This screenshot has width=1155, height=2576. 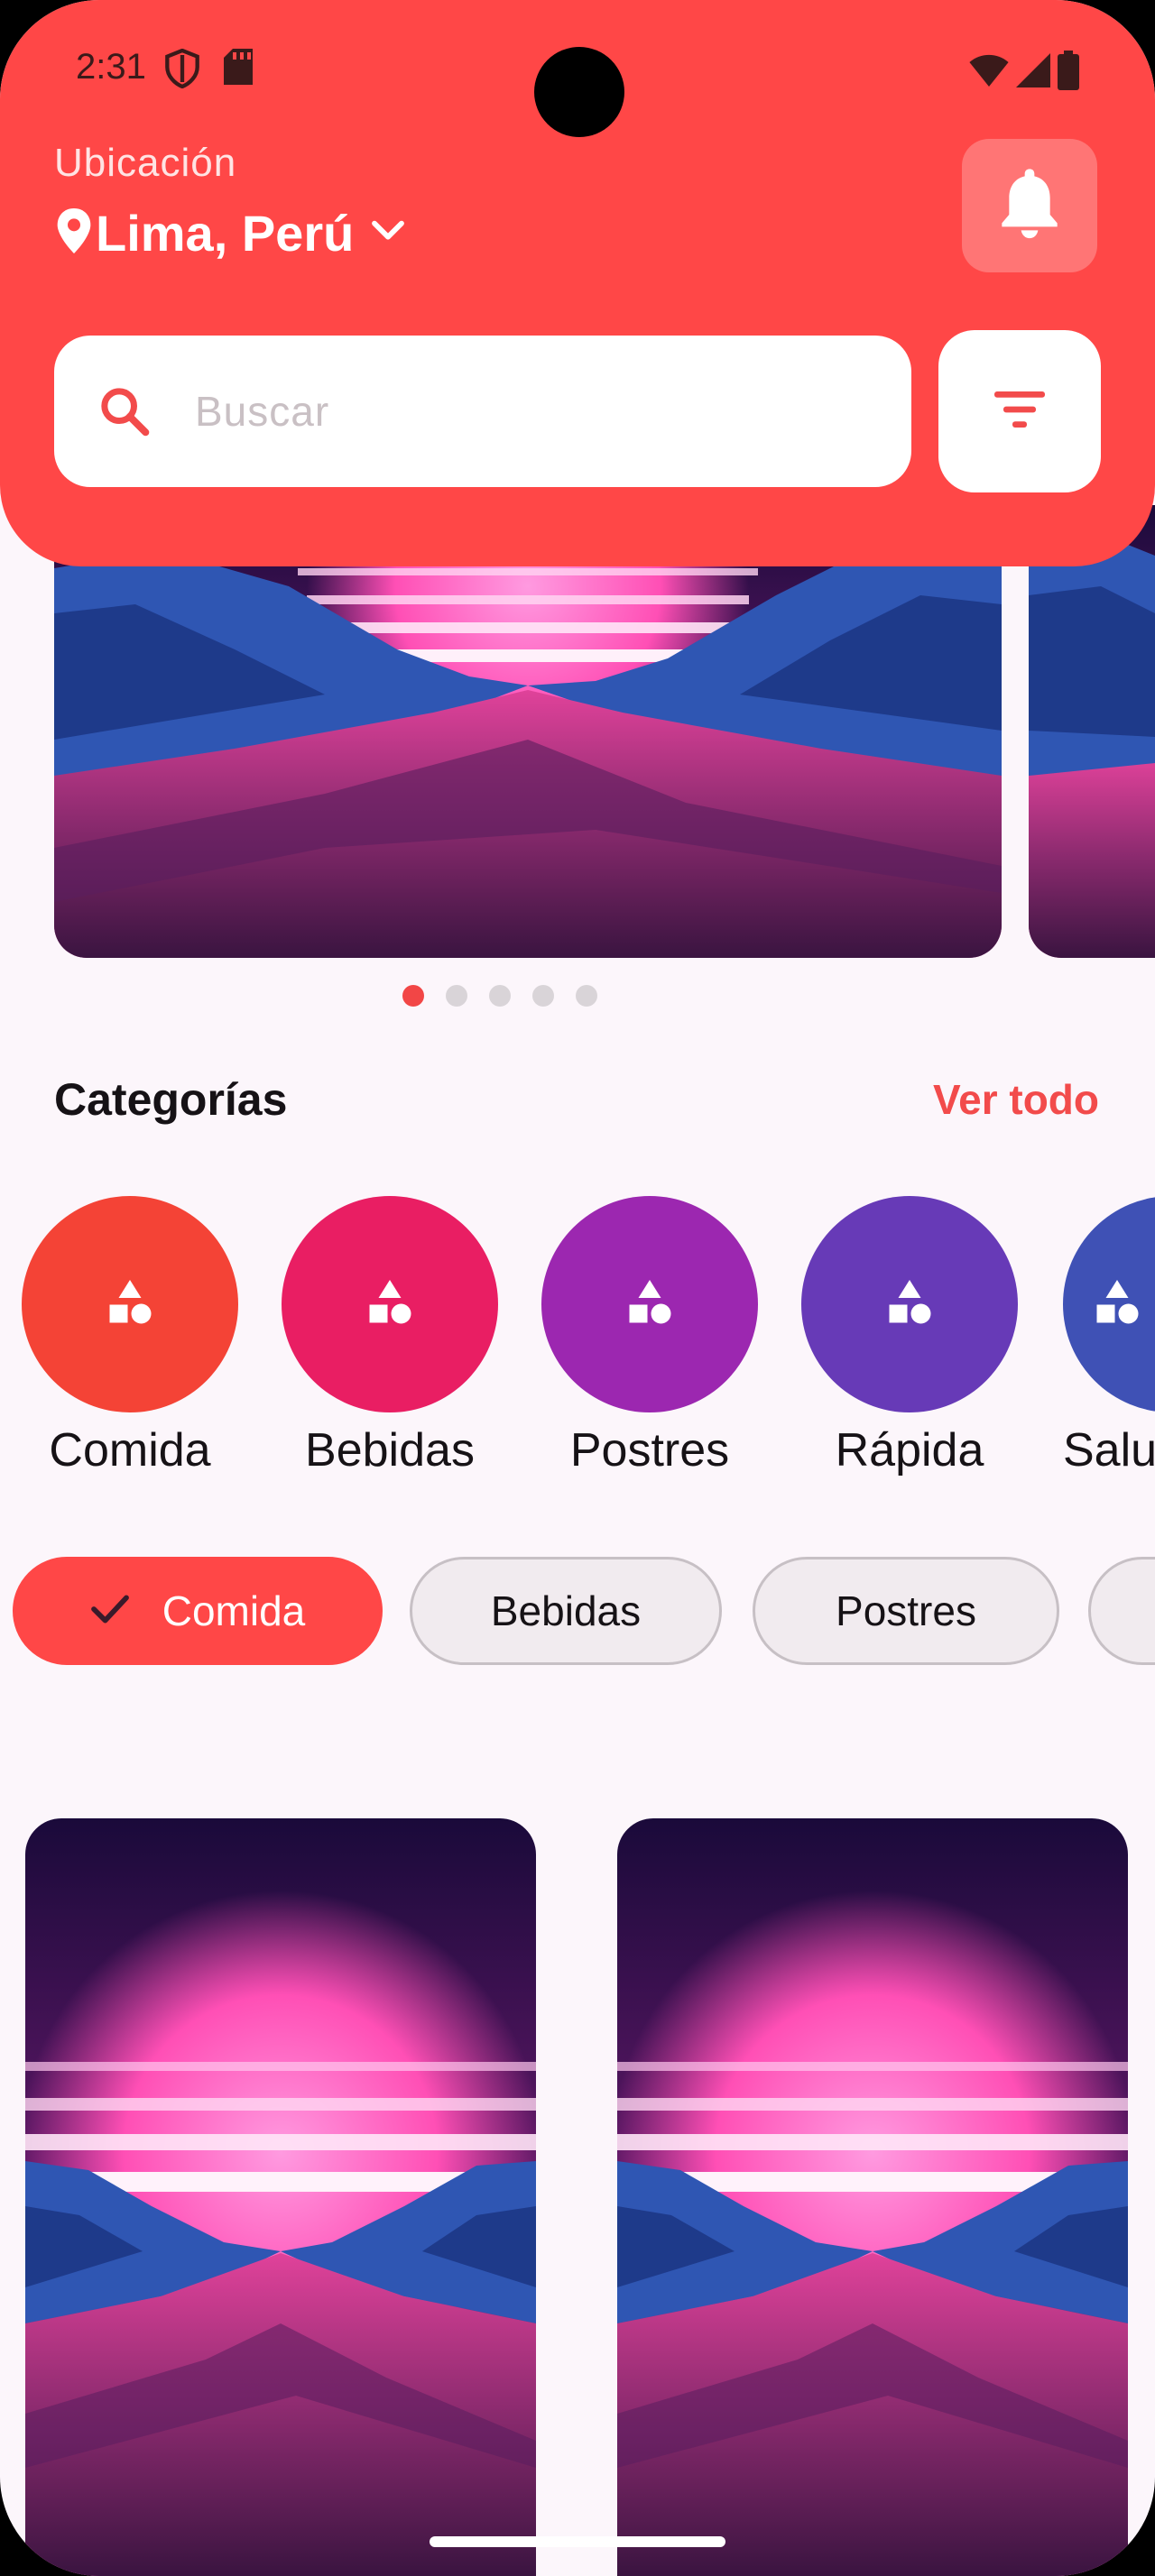 What do you see at coordinates (579, 92) in the screenshot?
I see `camera-cutout` at bounding box center [579, 92].